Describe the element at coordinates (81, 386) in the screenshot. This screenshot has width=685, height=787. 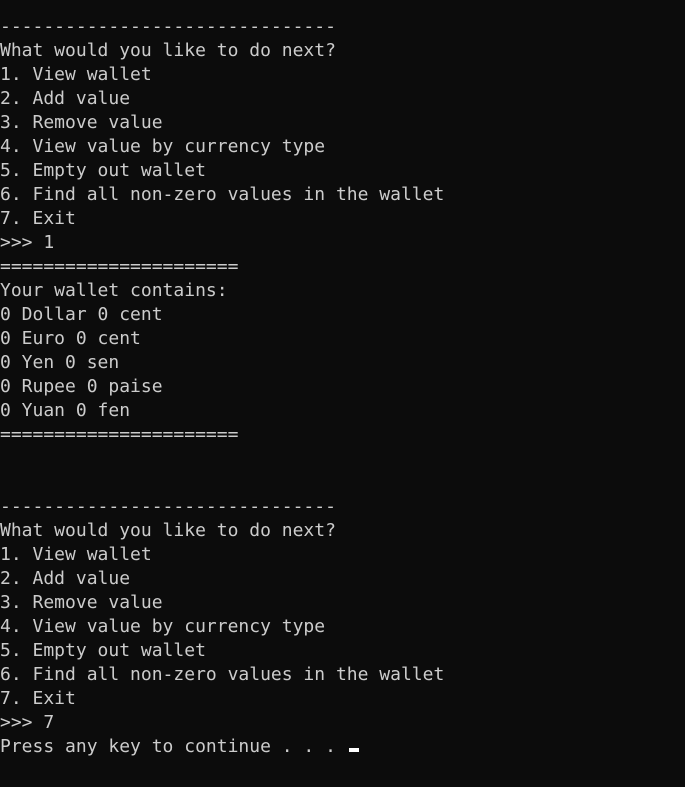
I see `wallet-entry-rupee: 0 Rupee 0 paise` at that location.